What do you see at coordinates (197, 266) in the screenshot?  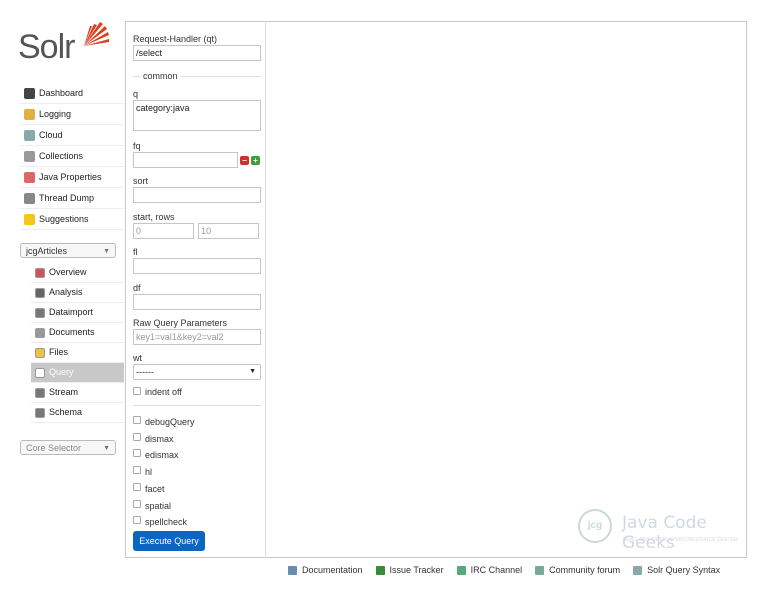 I see `fl-input` at bounding box center [197, 266].